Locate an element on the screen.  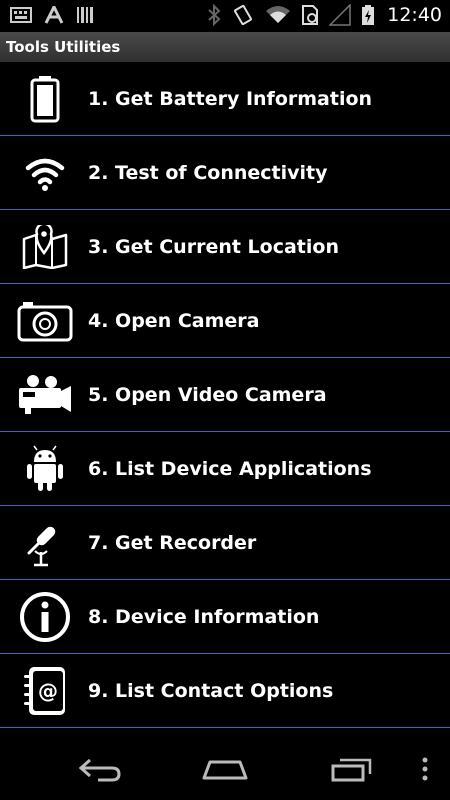
list-item-label: 6. List Device Applications is located at coordinates (230, 468).